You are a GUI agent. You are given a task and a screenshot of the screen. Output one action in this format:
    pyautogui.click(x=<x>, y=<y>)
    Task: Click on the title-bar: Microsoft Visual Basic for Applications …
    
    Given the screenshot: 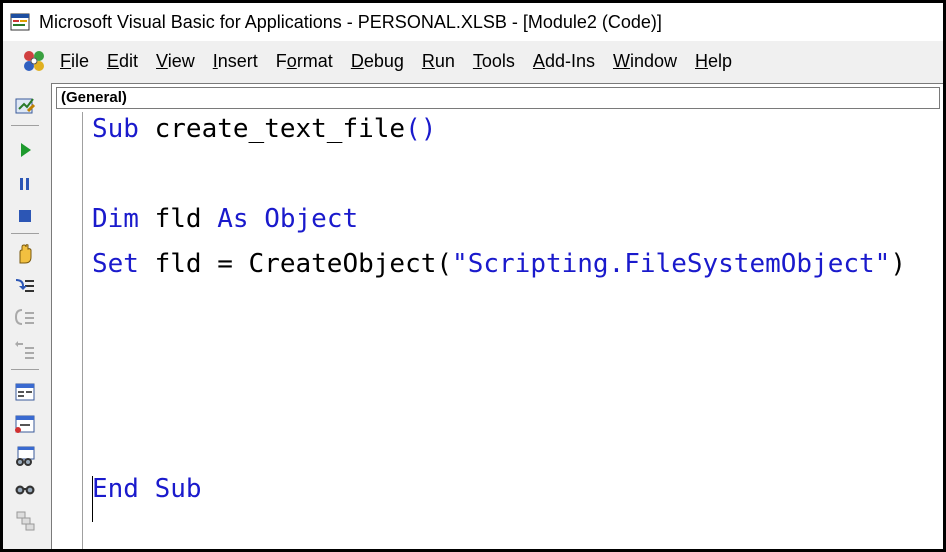 What is the action you would take?
    pyautogui.click(x=473, y=22)
    